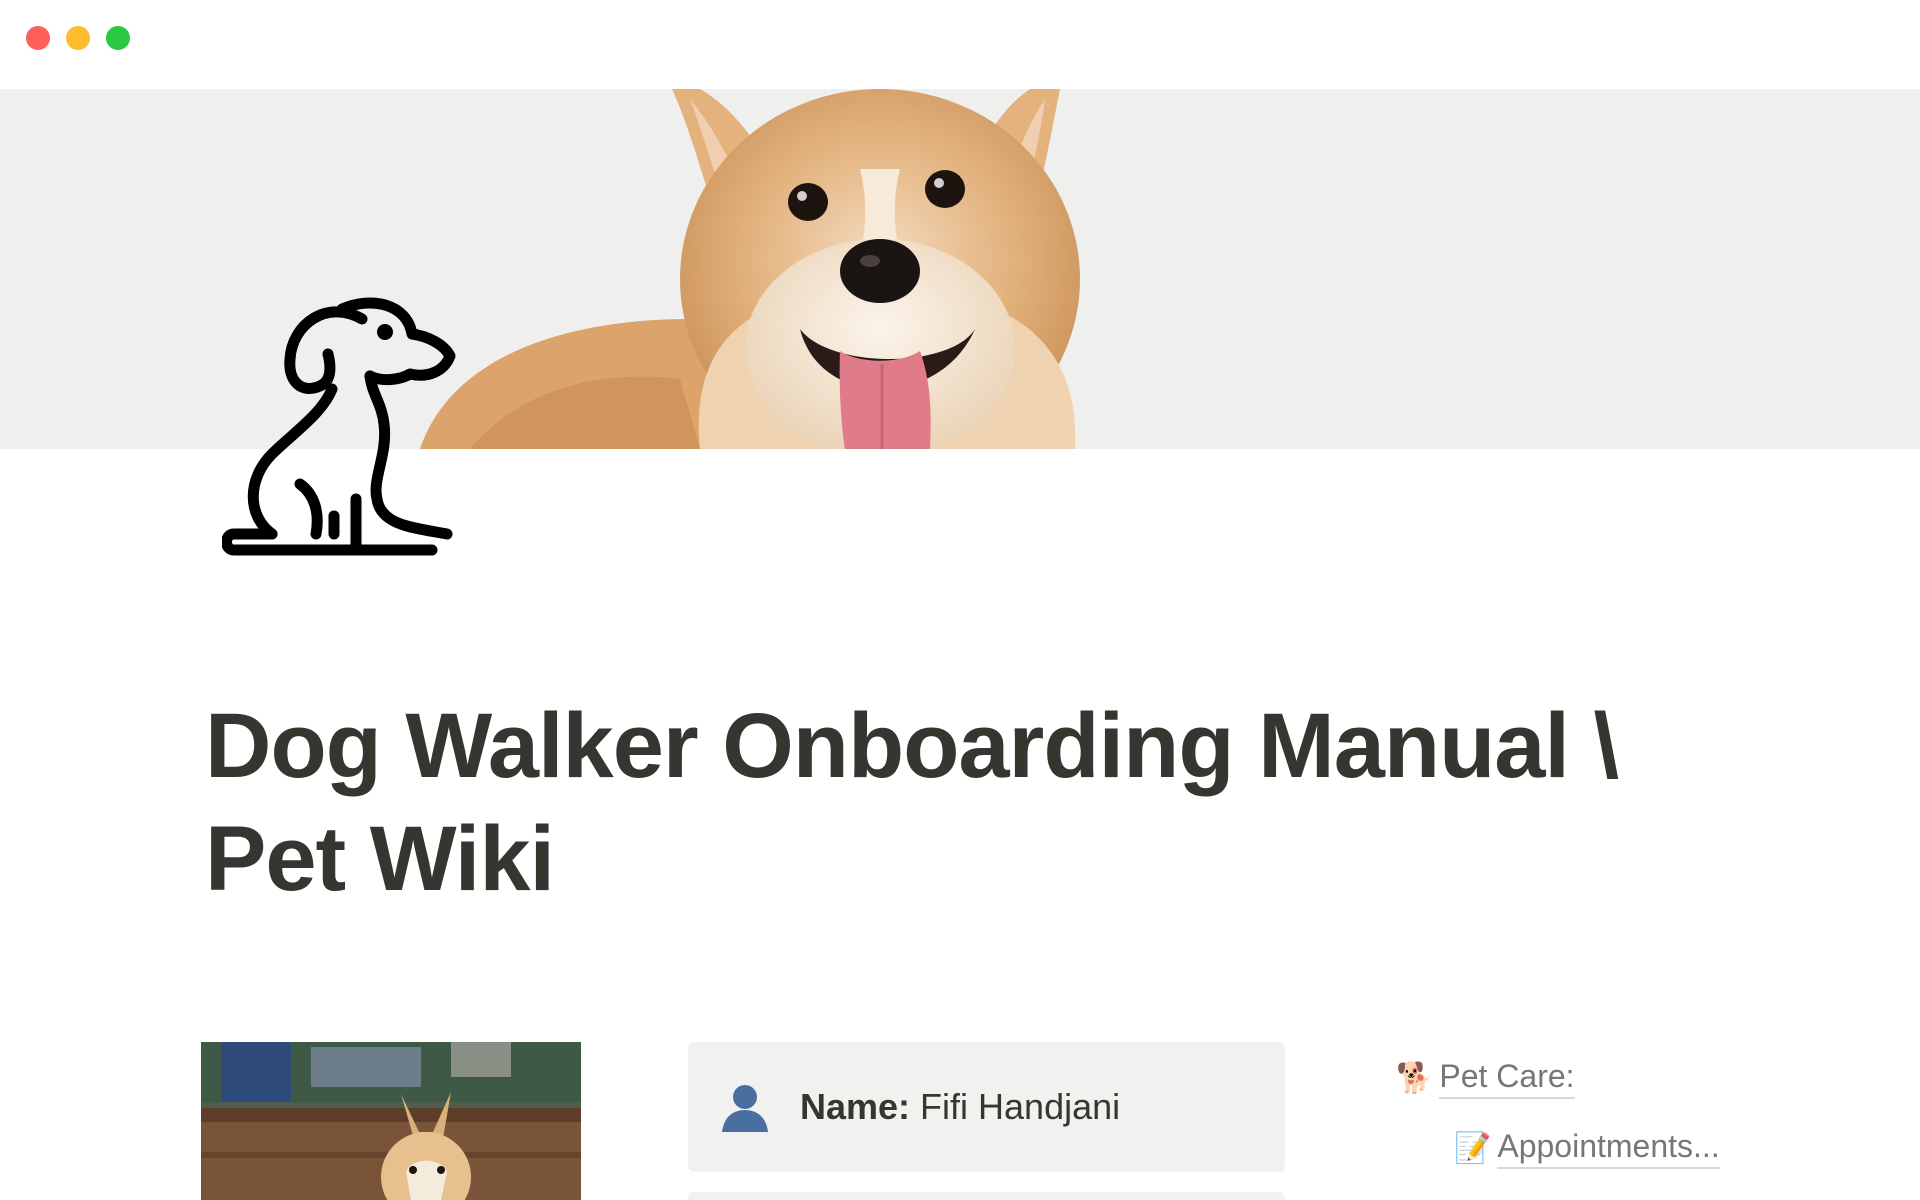 This screenshot has width=1920, height=1200. What do you see at coordinates (118, 38) in the screenshot?
I see `maximize-window-button` at bounding box center [118, 38].